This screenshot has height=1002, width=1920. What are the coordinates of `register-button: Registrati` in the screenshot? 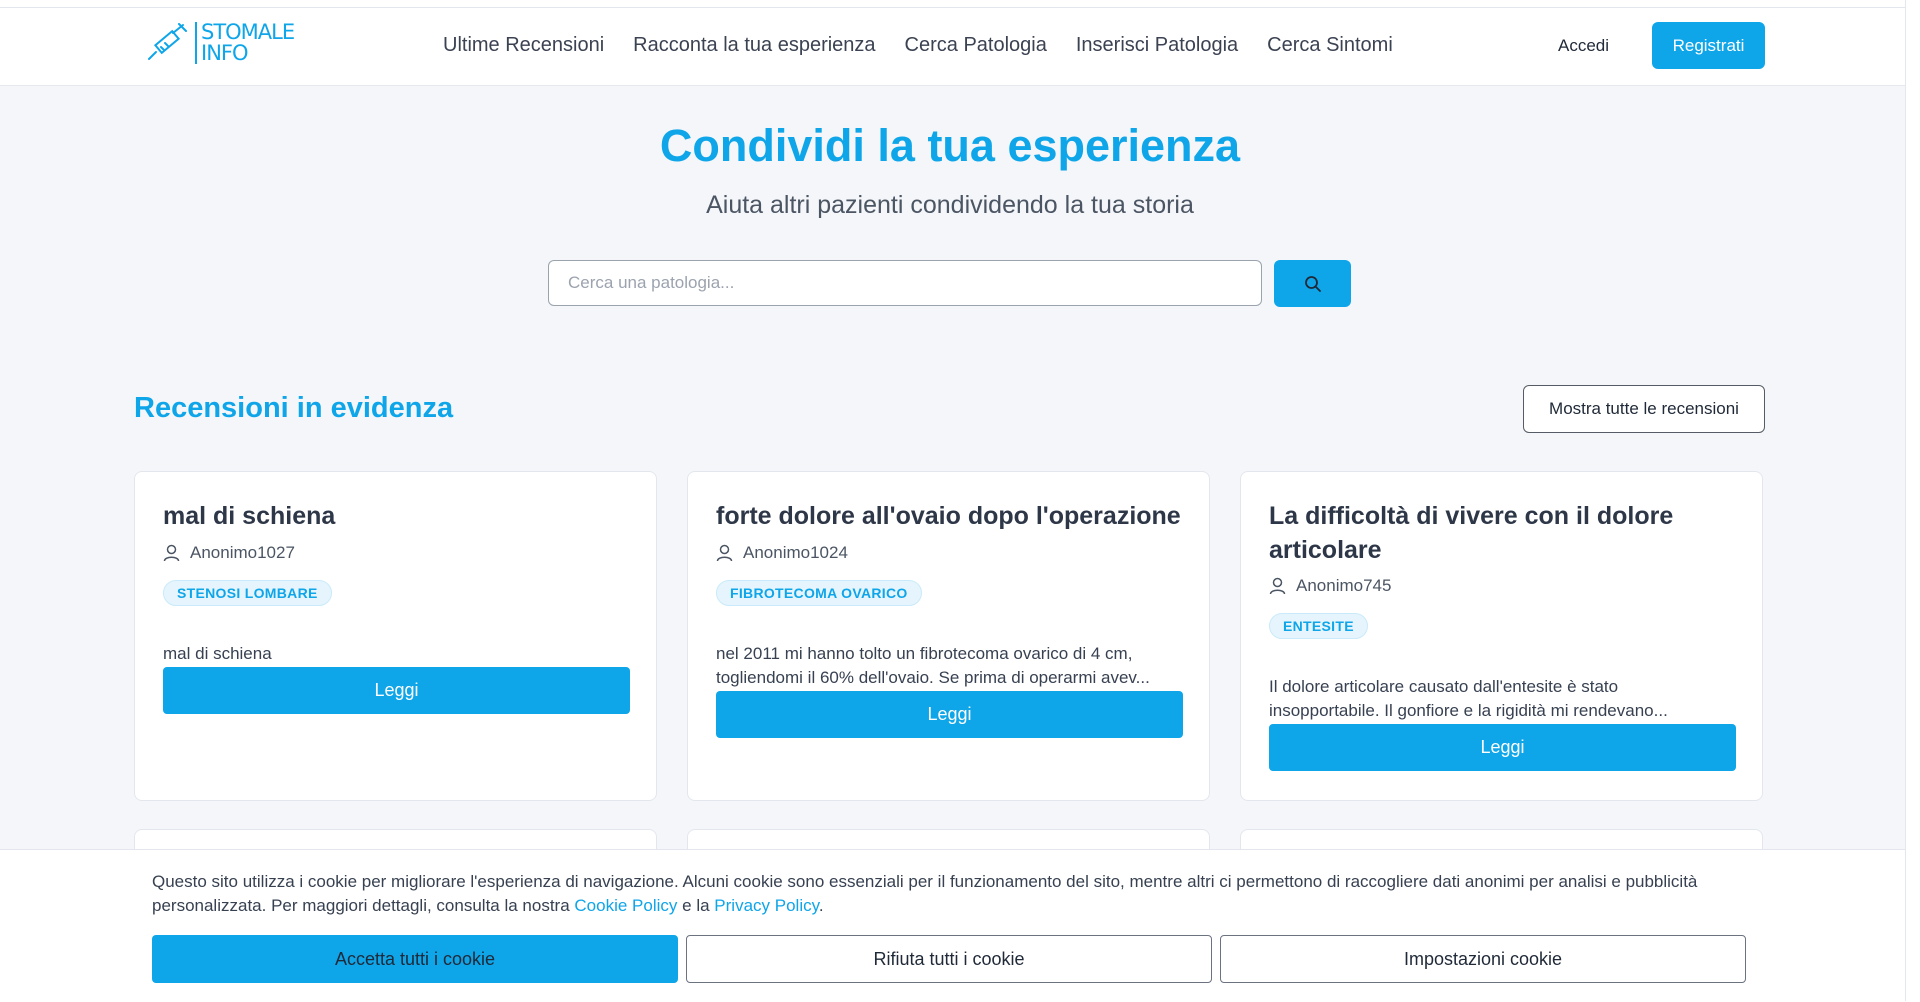 It's located at (1708, 45).